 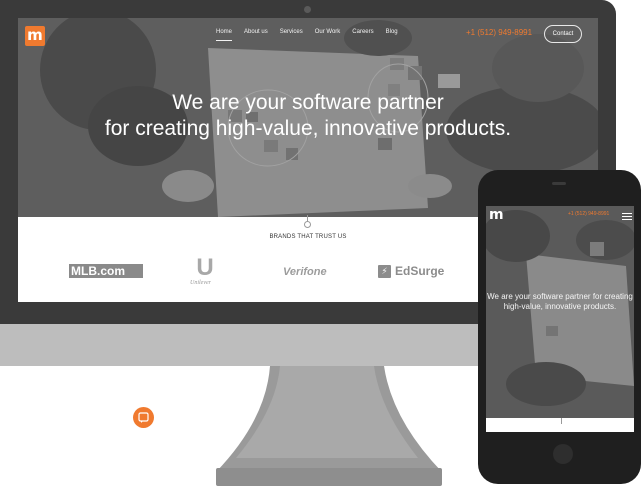 I want to click on brand-logo: m, so click(x=35, y=36).